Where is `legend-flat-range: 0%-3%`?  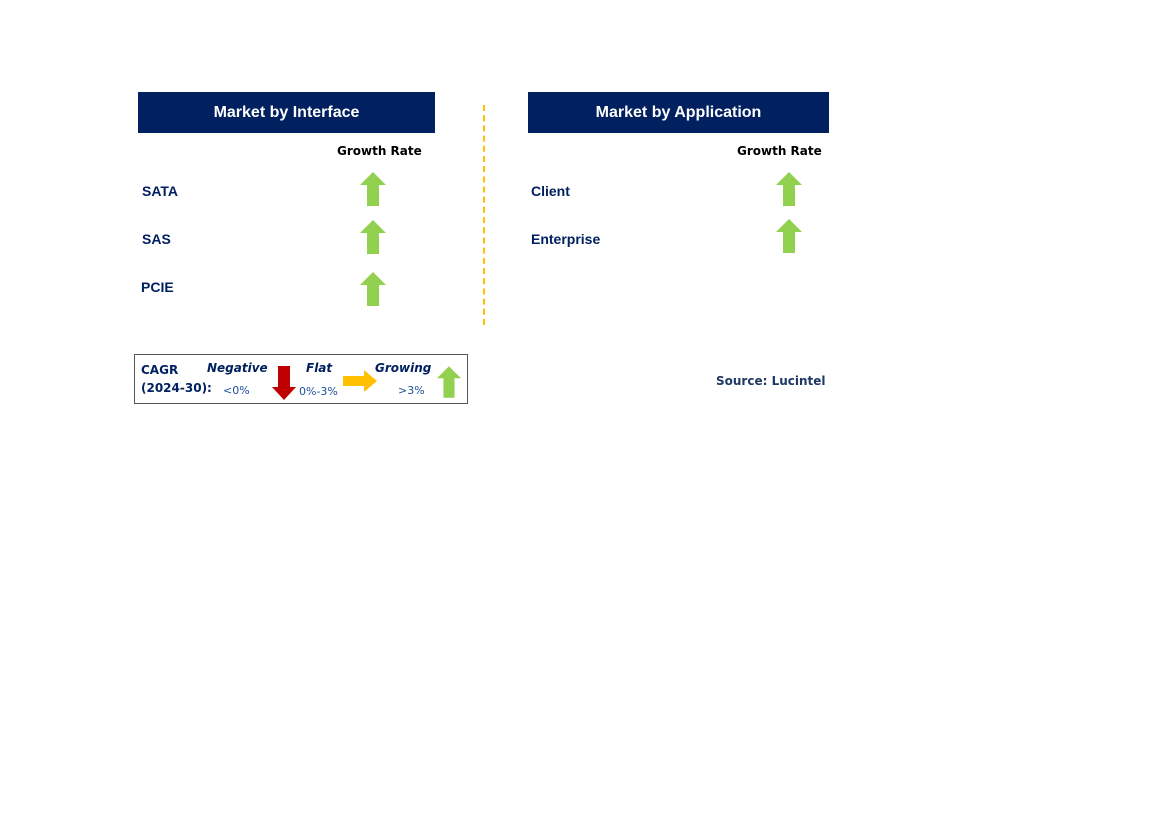
legend-flat-range: 0%-3% is located at coordinates (318, 391).